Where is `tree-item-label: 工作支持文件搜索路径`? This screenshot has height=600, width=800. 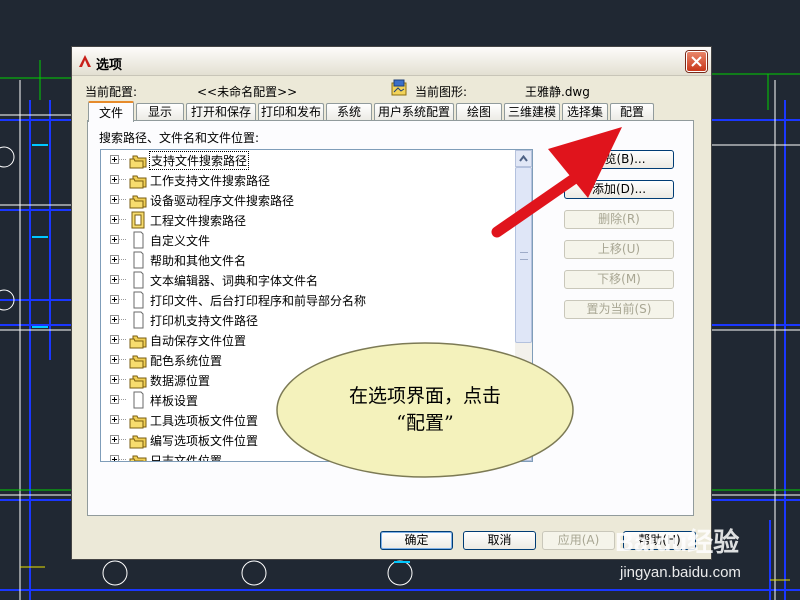 tree-item-label: 工作支持文件搜索路径 is located at coordinates (210, 181).